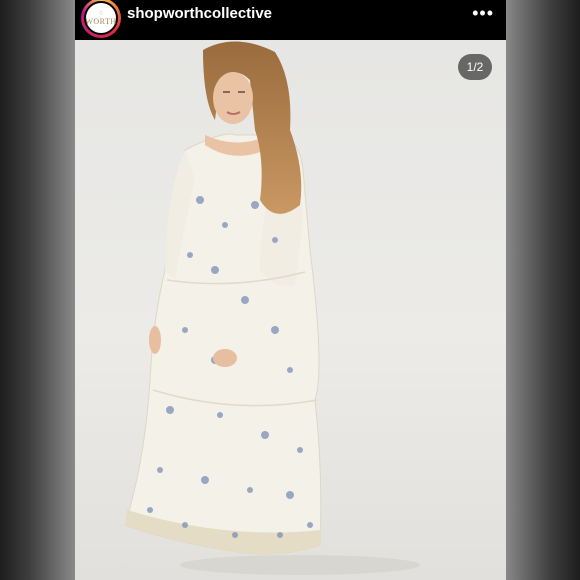 The width and height of the screenshot is (580, 580). I want to click on more-horizontal-icon: •••, so click(483, 13).